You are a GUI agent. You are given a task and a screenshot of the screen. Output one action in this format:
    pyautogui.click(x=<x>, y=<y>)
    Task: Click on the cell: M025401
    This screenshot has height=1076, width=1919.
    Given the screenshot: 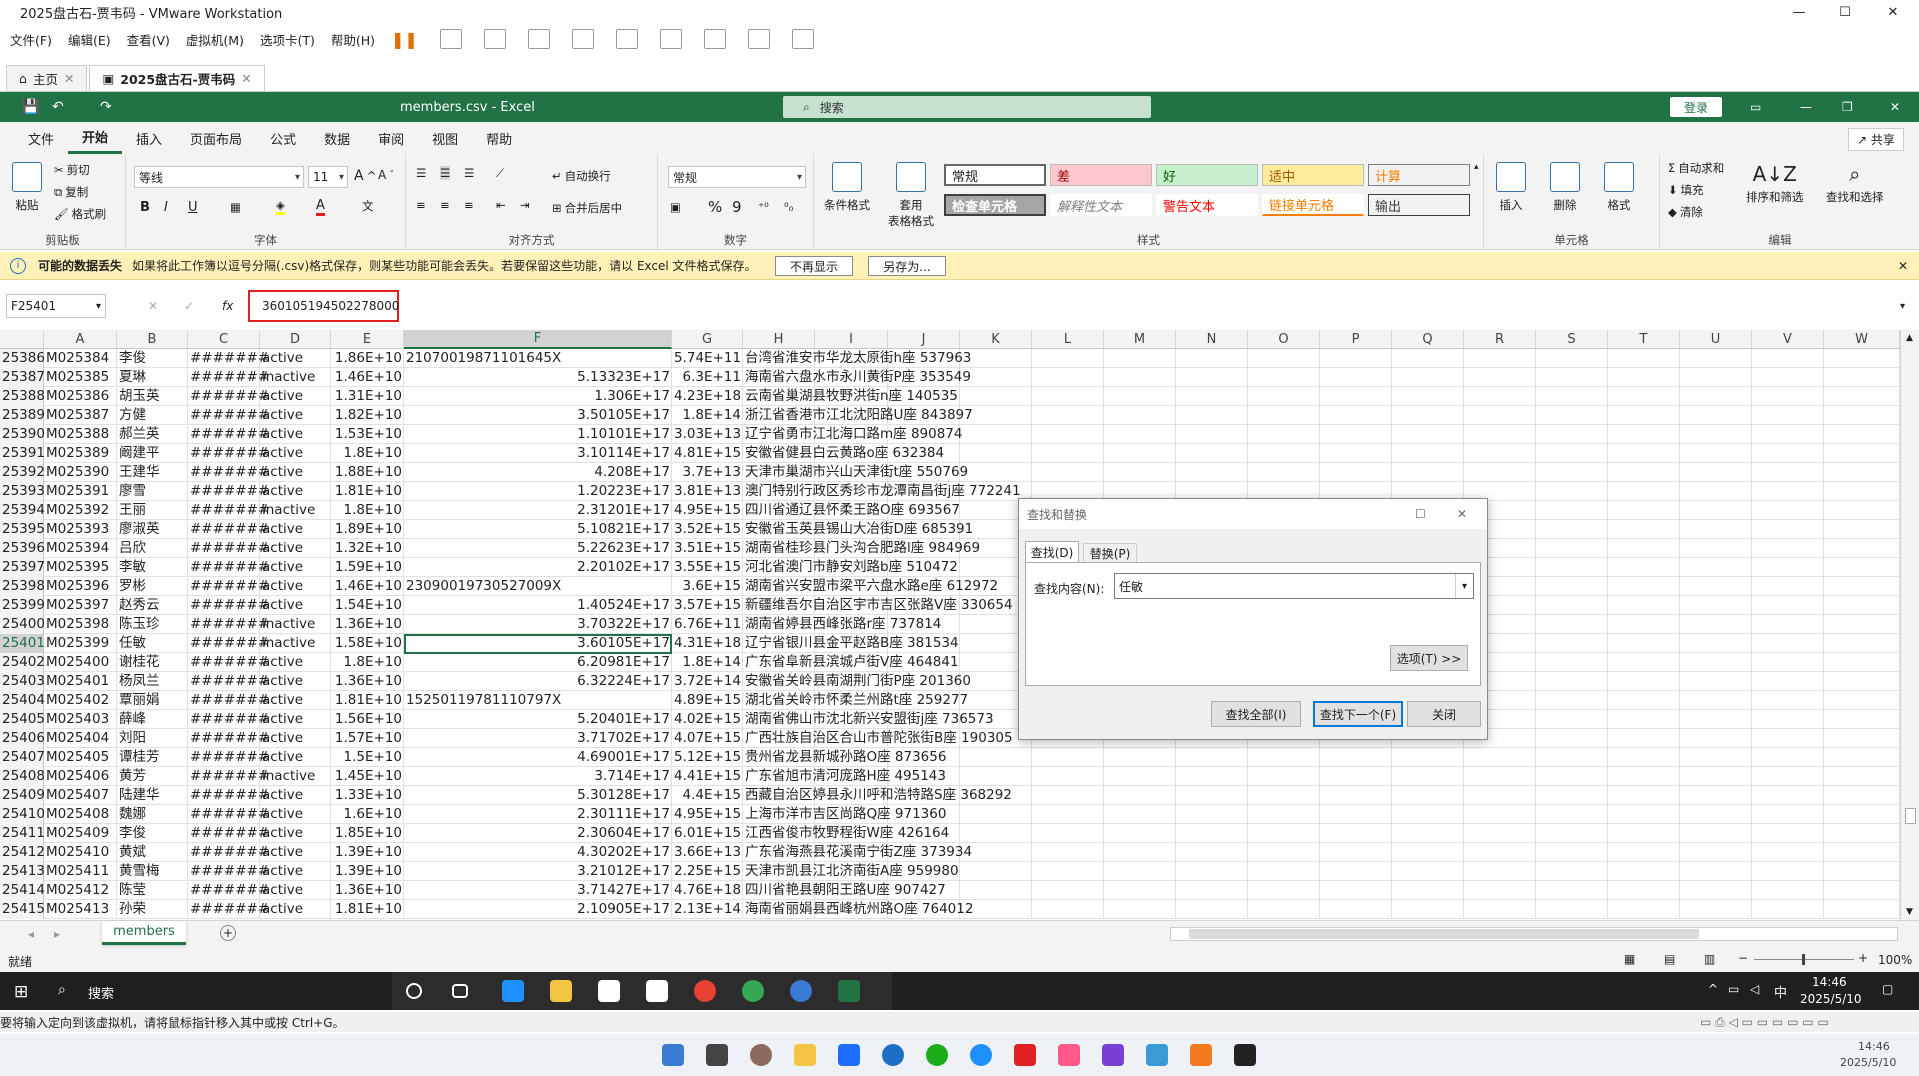 What is the action you would take?
    pyautogui.click(x=77, y=681)
    